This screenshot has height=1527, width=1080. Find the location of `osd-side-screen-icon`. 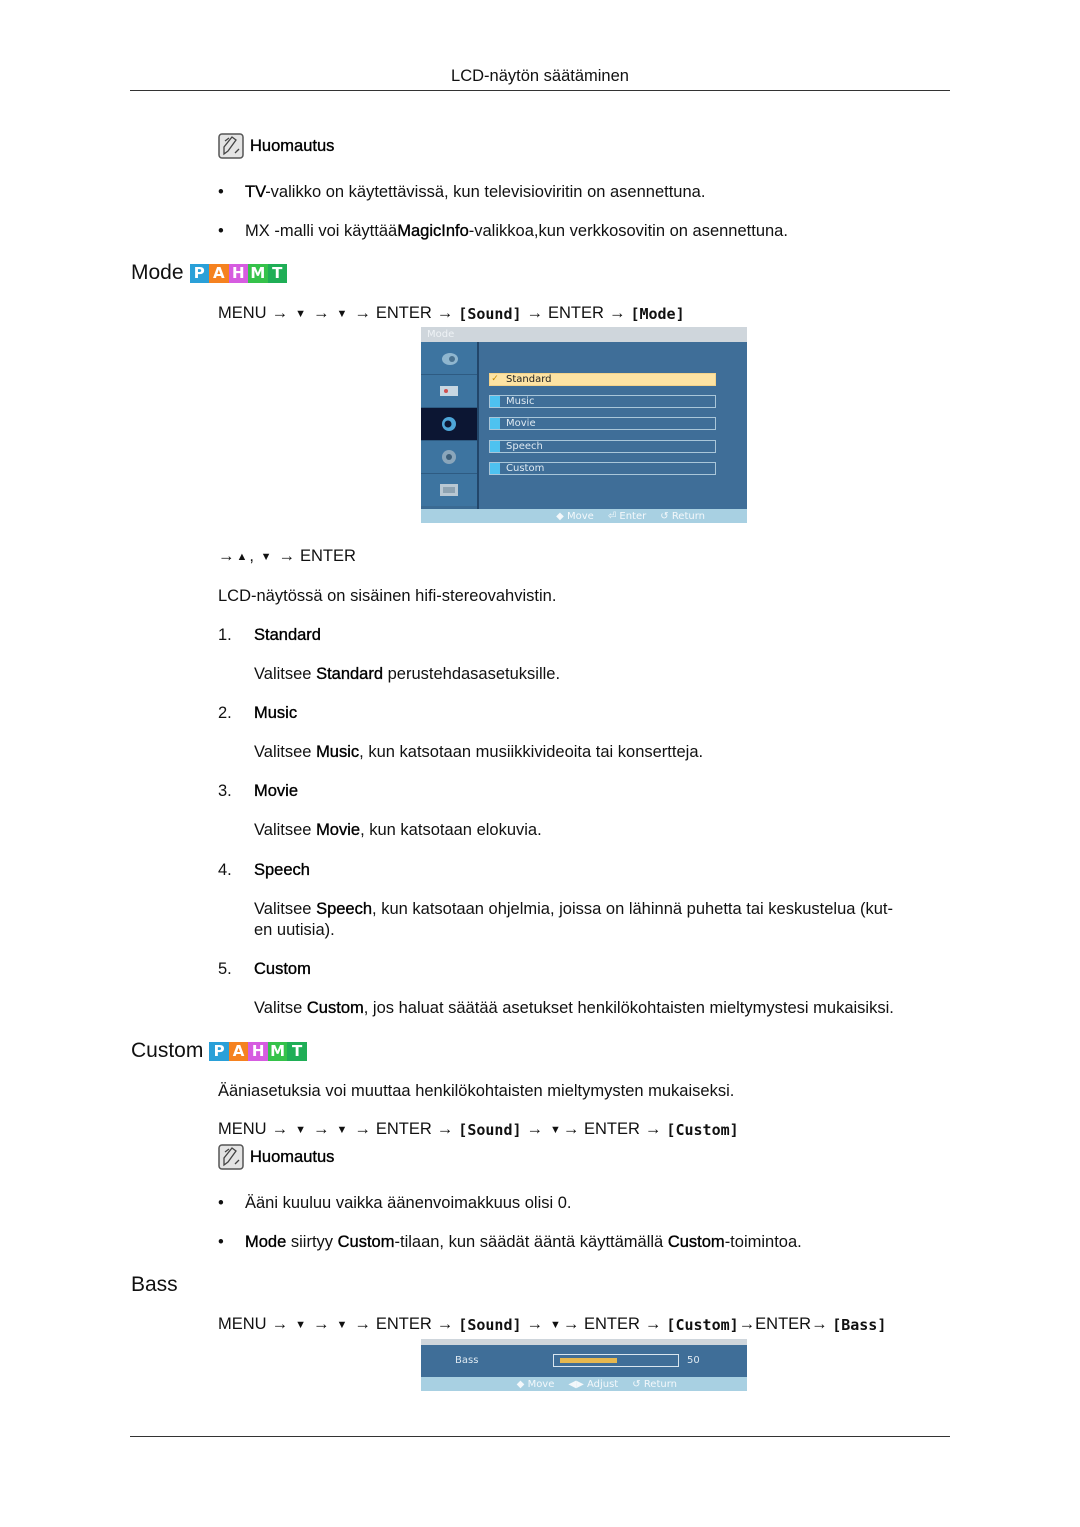

osd-side-screen-icon is located at coordinates (449, 391).